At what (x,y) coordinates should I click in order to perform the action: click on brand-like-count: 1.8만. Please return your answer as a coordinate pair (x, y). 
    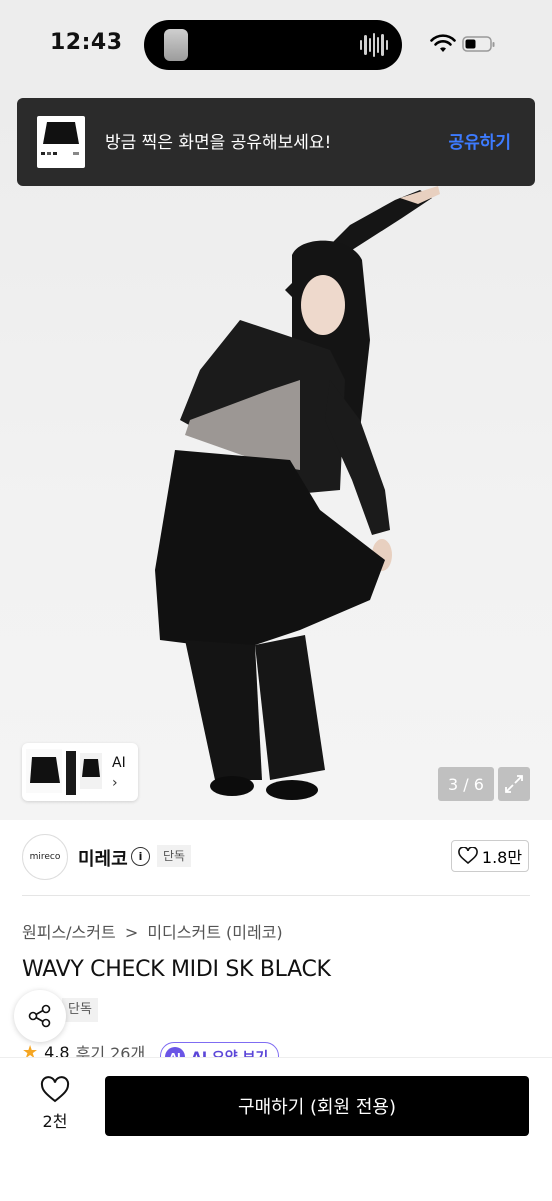
    Looking at the image, I should click on (502, 857).